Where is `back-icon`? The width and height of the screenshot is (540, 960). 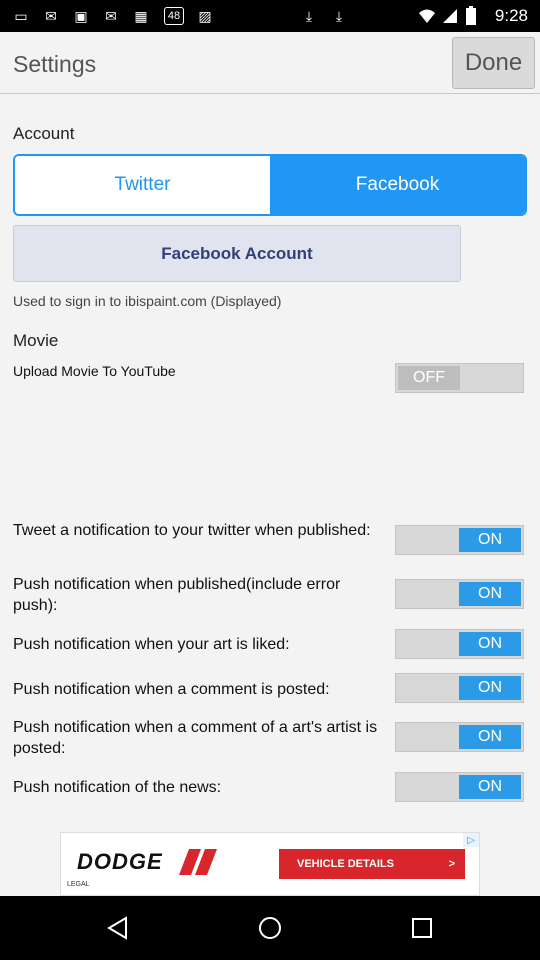
back-icon is located at coordinates (118, 928).